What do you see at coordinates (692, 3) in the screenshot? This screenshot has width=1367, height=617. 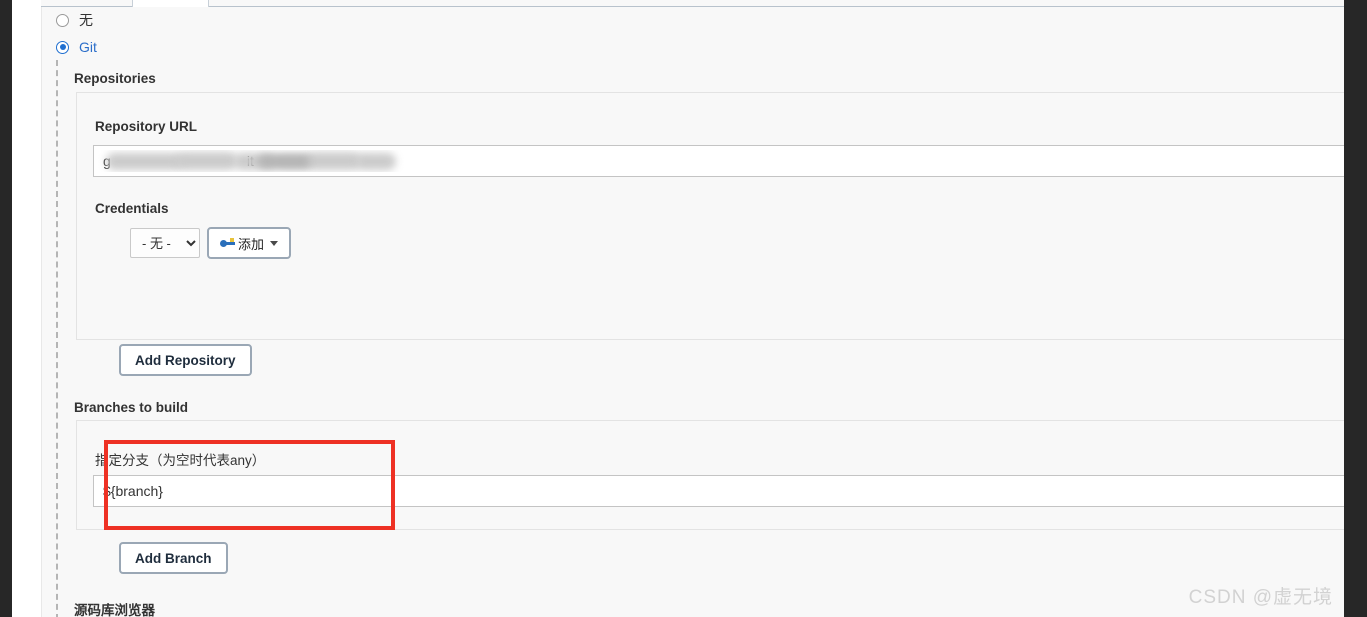 I see `tab-strip` at bounding box center [692, 3].